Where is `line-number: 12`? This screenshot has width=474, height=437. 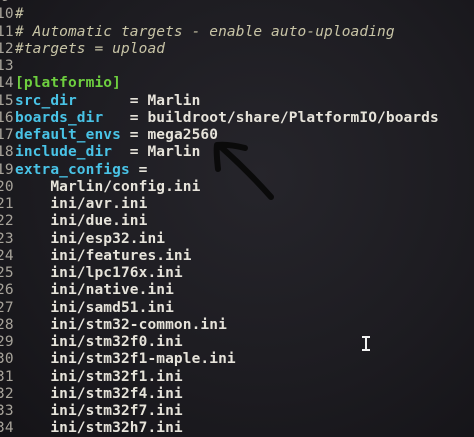 line-number: 12 is located at coordinates (7, 48).